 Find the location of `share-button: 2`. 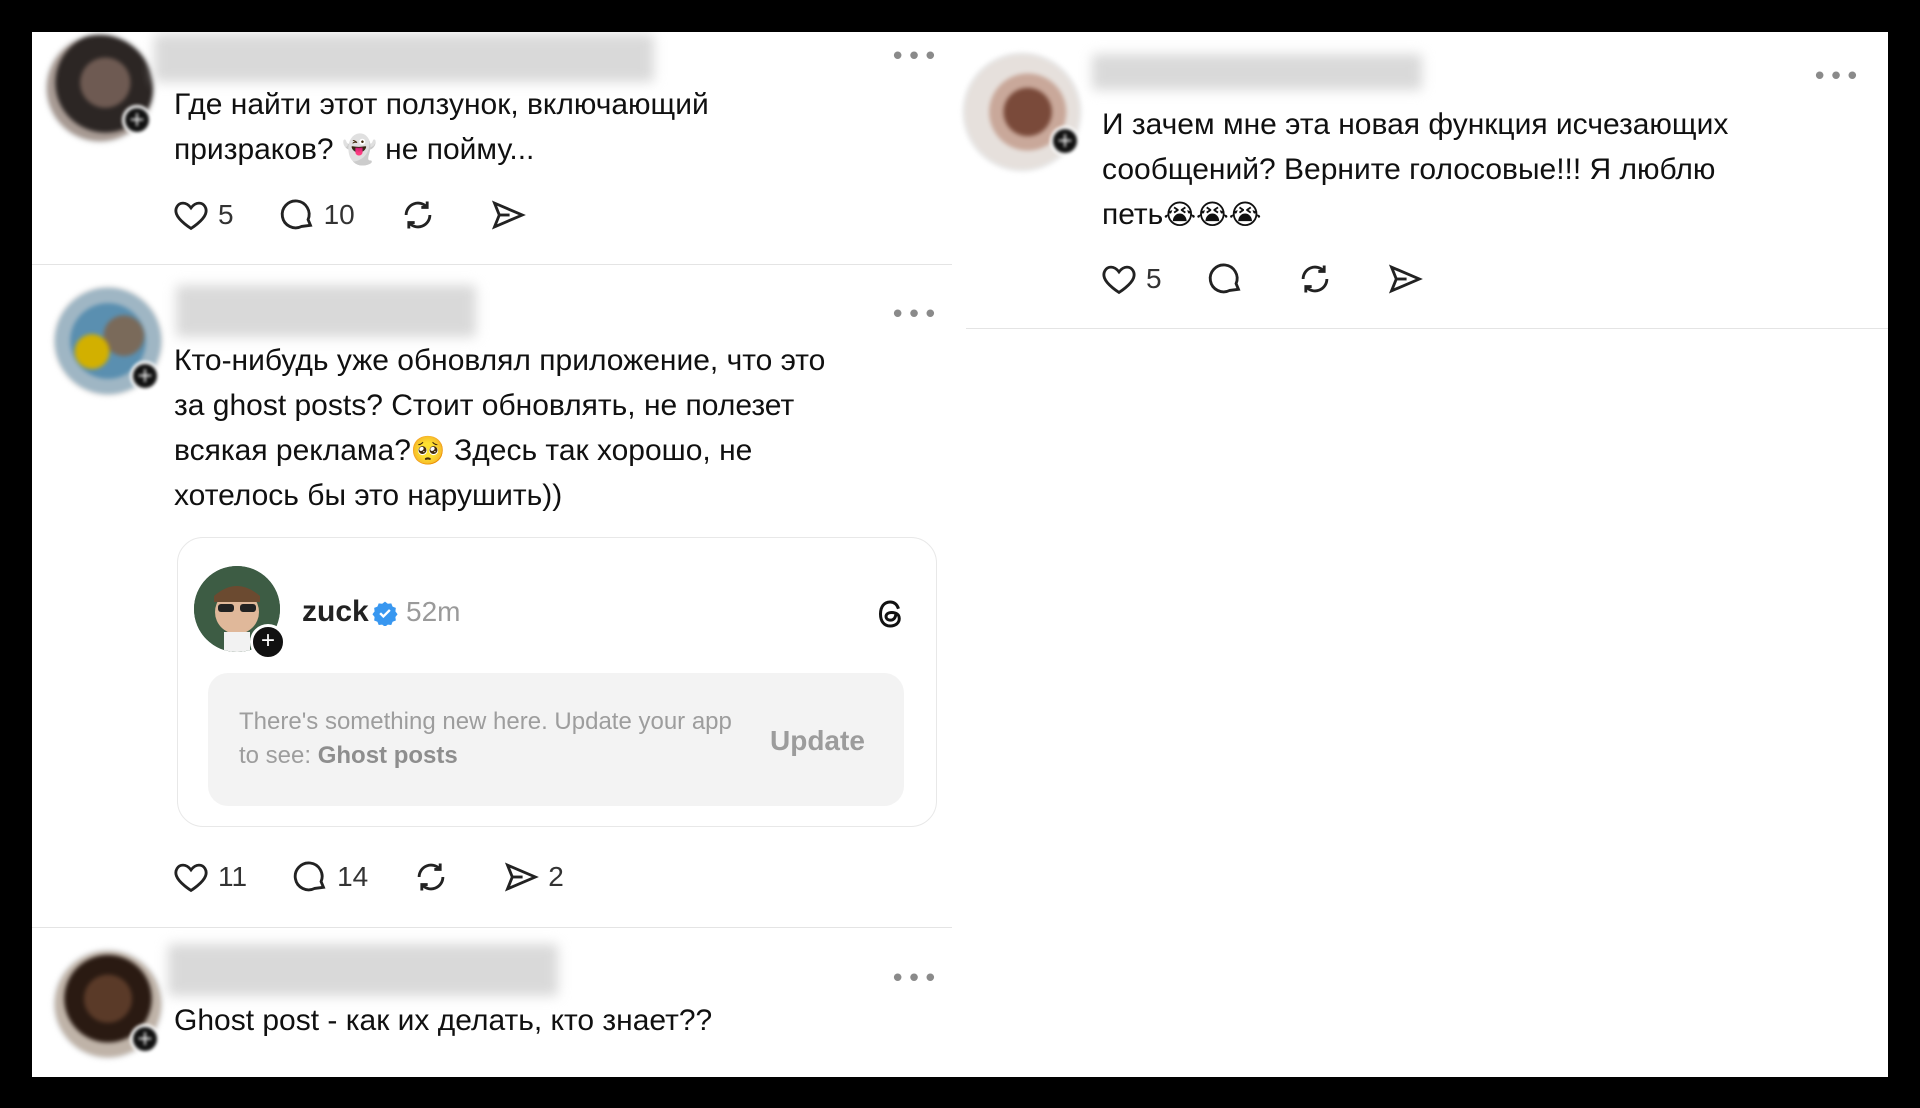

share-button: 2 is located at coordinates (533, 877).